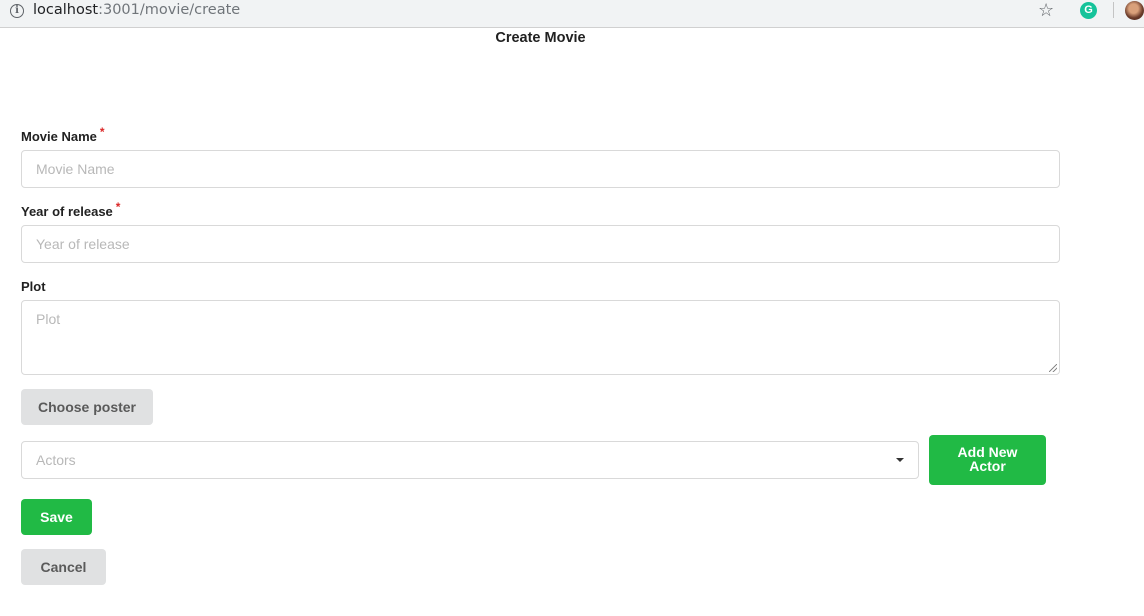  I want to click on movie-name-label-text: Movie Name, so click(59, 136).